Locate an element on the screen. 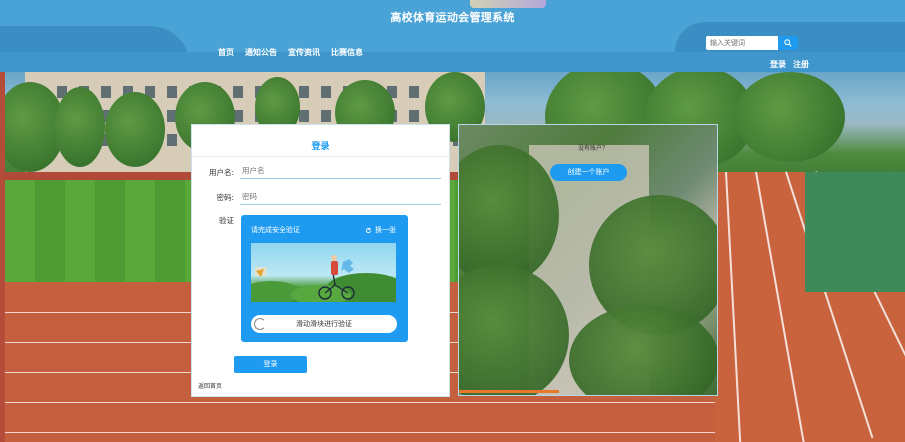  username-label: 用户名: is located at coordinates (221, 172).